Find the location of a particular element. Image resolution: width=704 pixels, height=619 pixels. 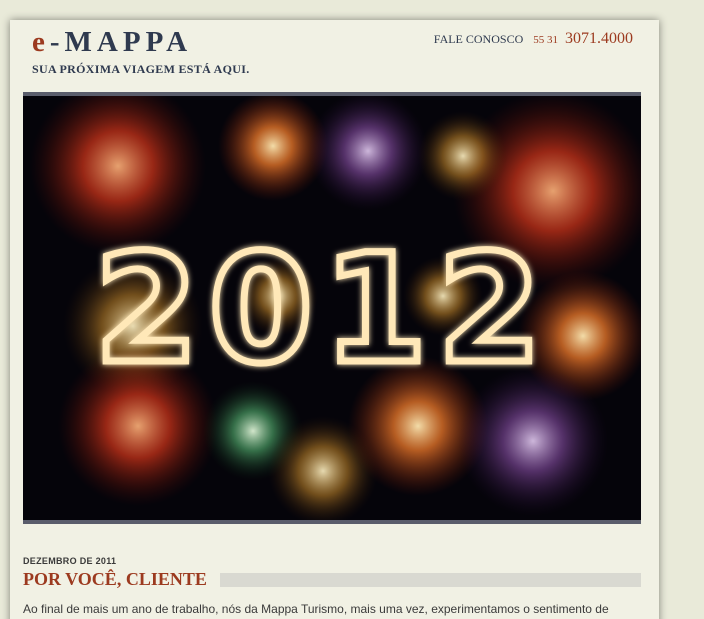

contact-link: FALE CONOSCO is located at coordinates (478, 39).